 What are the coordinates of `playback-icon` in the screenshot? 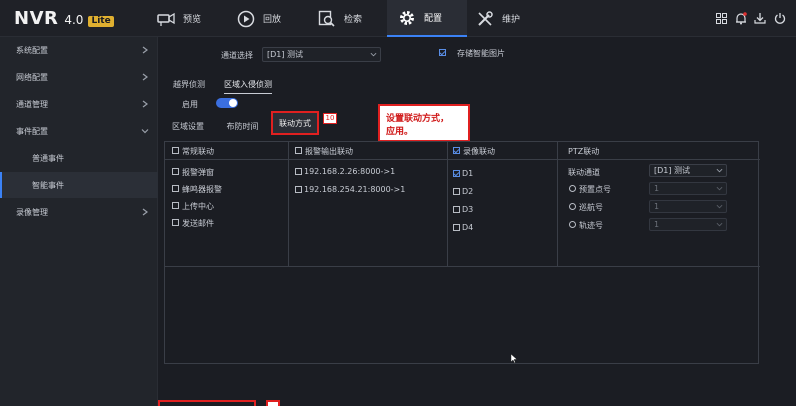 It's located at (246, 19).